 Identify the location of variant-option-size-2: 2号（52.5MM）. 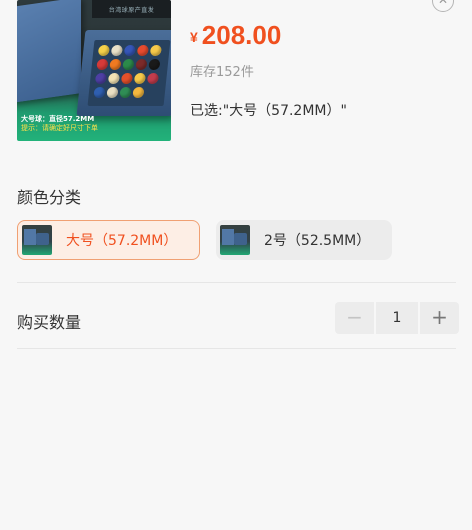
(304, 240).